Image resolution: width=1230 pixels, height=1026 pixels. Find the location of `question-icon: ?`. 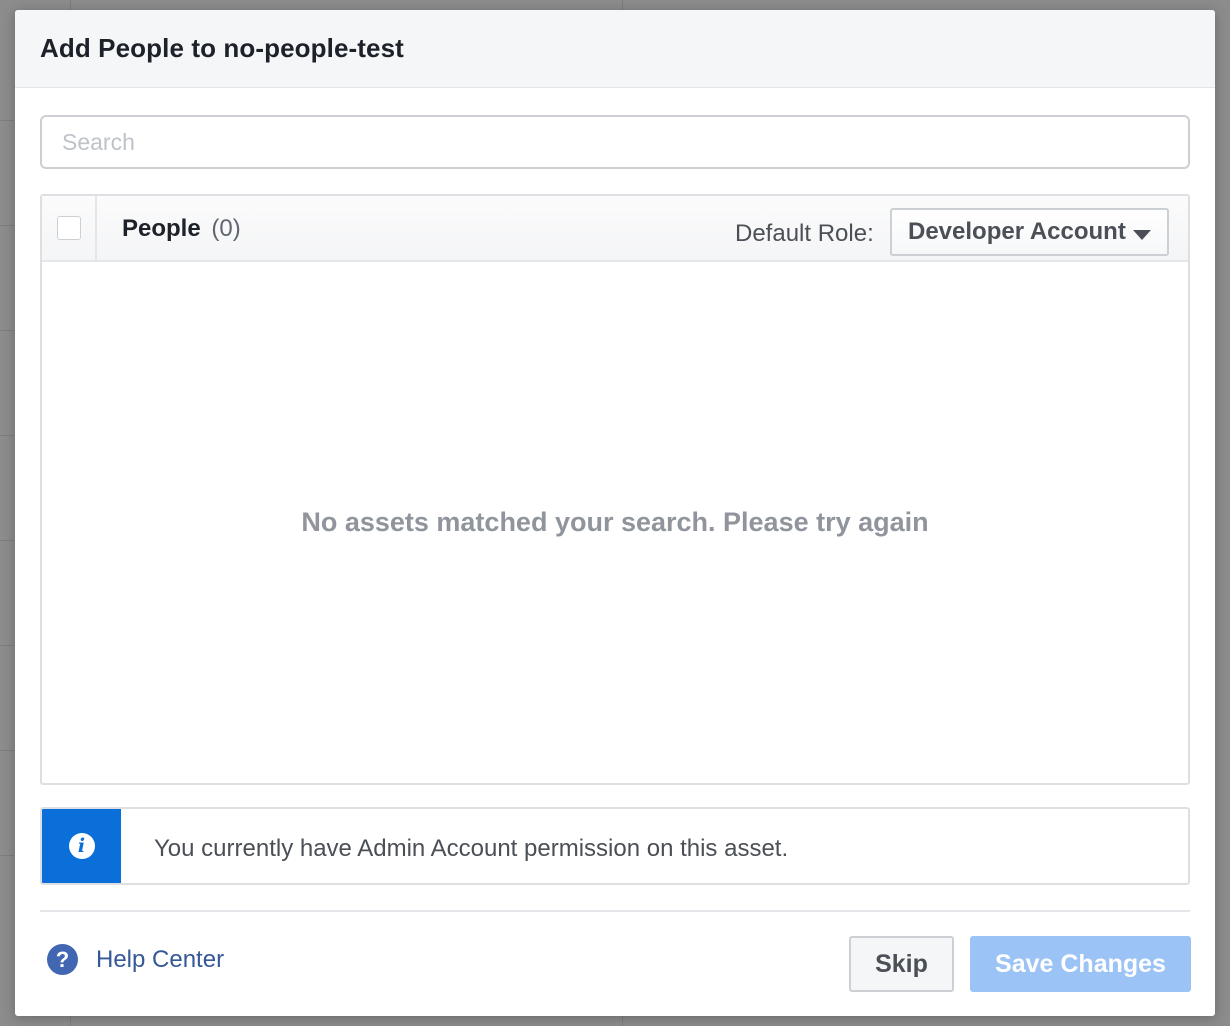

question-icon: ? is located at coordinates (62, 959).